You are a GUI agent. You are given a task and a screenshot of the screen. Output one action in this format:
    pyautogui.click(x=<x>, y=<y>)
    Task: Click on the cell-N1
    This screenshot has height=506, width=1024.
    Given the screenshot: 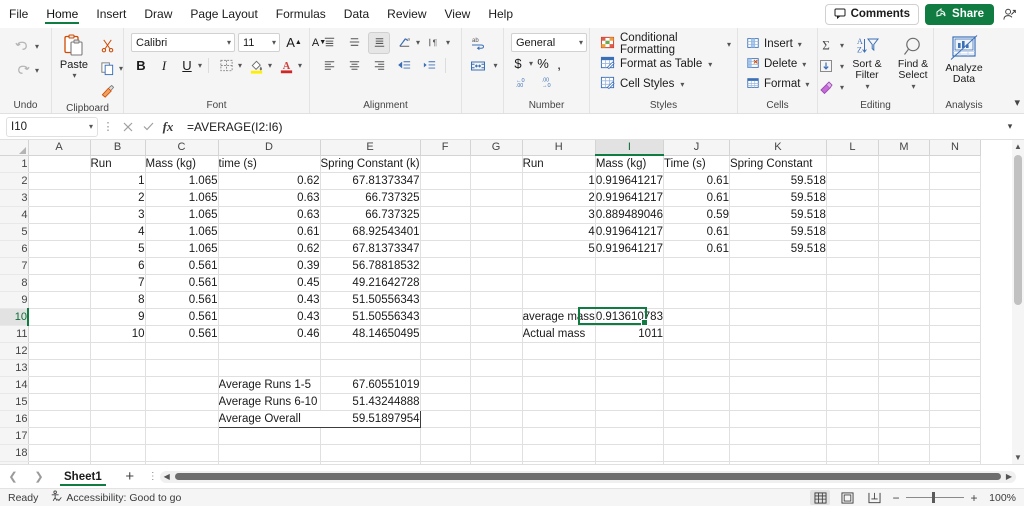 What is the action you would take?
    pyautogui.click(x=955, y=164)
    